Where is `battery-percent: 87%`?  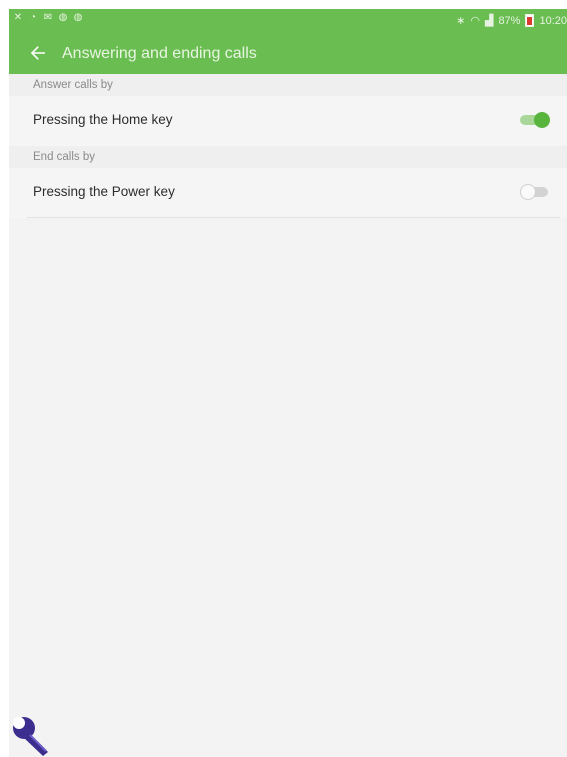 battery-percent: 87% is located at coordinates (509, 20).